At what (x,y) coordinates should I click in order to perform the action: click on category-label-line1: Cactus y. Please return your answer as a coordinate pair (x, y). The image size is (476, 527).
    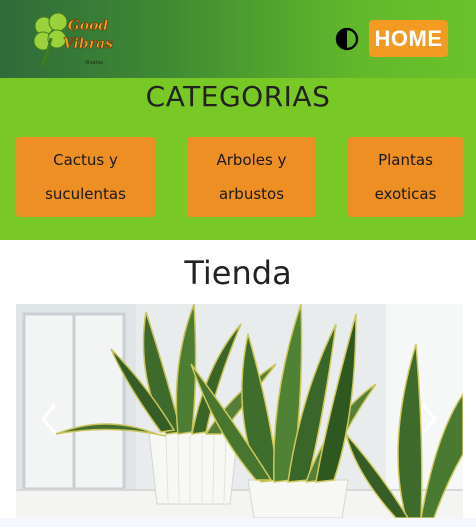
    Looking at the image, I should click on (85, 160).